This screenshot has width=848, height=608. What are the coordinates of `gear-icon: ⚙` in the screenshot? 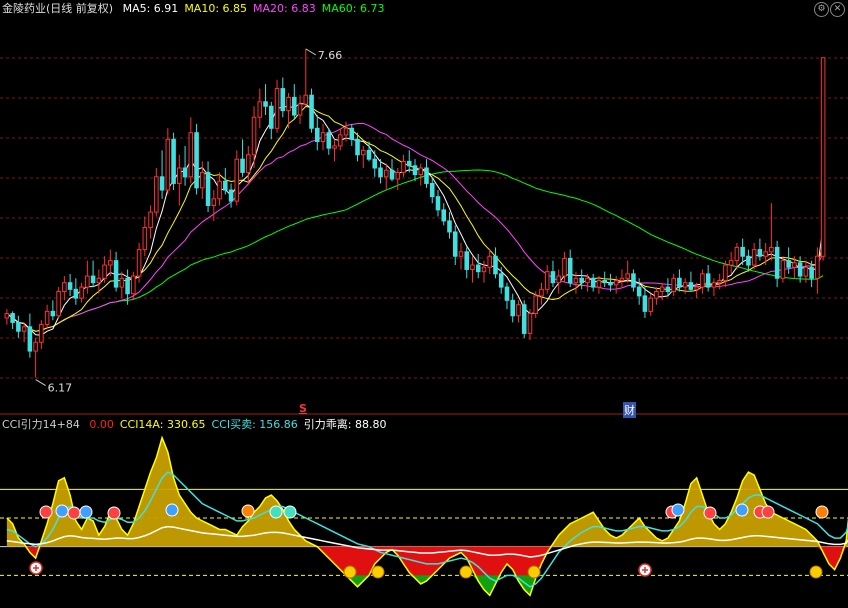 It's located at (821, 9).